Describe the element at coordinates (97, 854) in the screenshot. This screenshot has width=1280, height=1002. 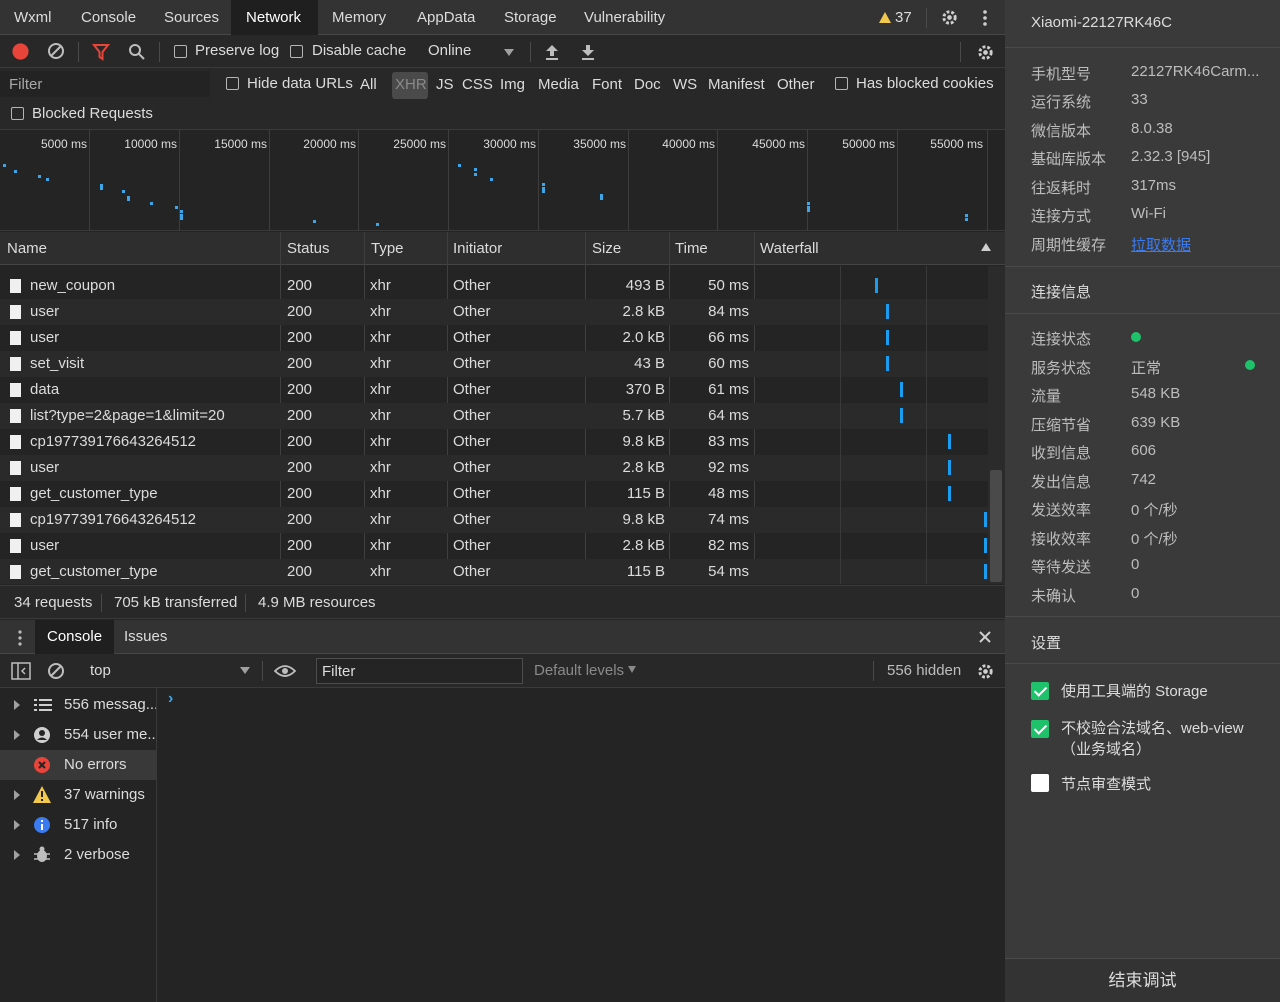
I see `sidebar-item-label: 2 verbose` at that location.